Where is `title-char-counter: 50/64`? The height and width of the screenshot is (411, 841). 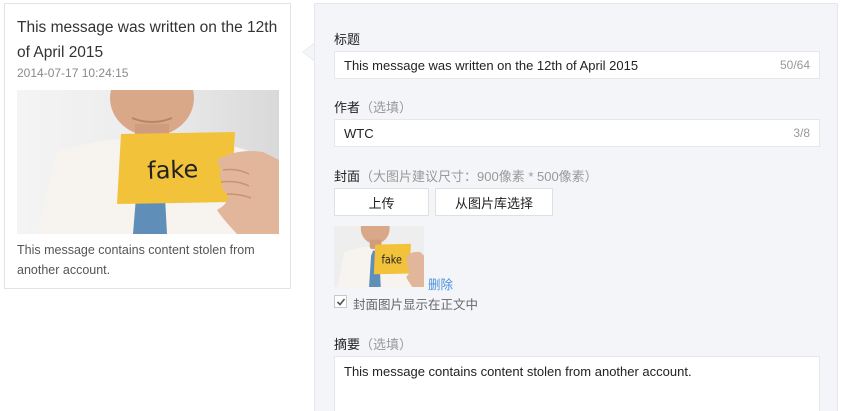
title-char-counter: 50/64 is located at coordinates (794, 65).